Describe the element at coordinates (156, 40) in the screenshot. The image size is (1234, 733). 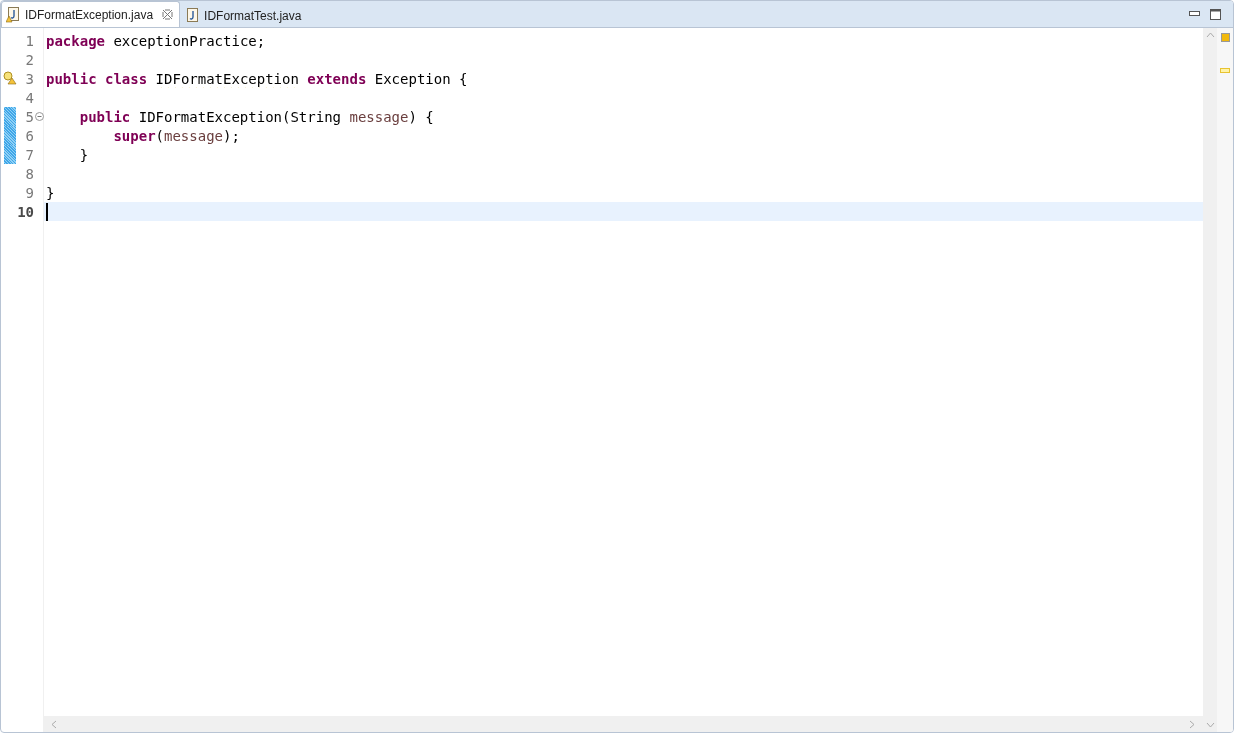
I see `code-text: package exceptionPractice;` at that location.